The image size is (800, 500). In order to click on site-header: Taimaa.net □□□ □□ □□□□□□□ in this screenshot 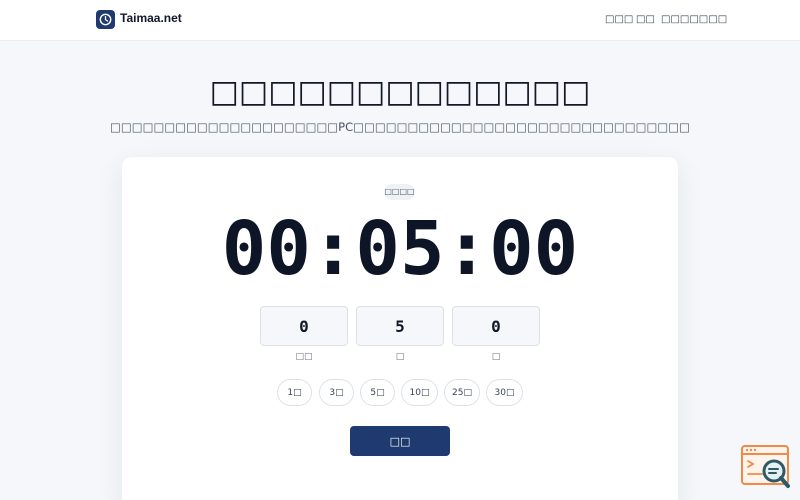, I will do `click(400, 20)`.